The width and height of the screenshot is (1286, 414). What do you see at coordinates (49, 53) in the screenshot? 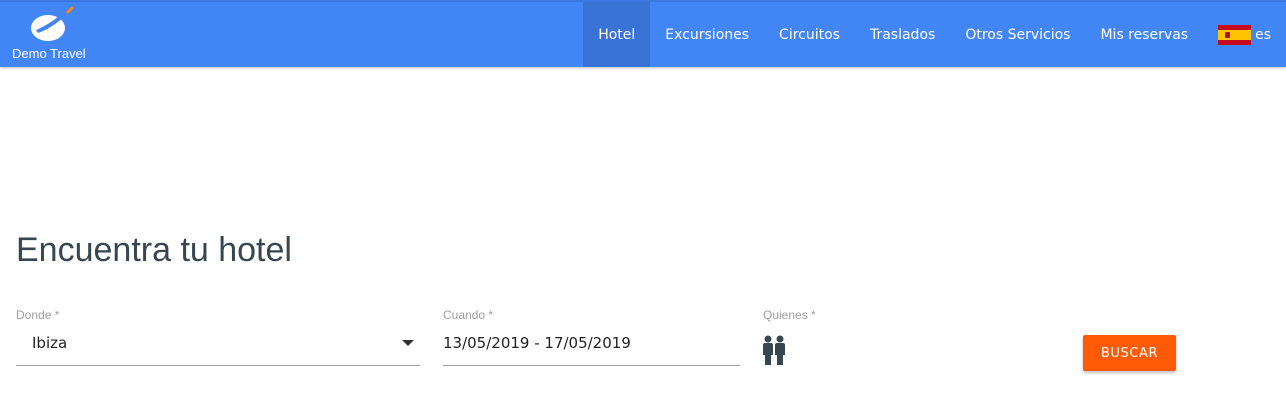
I see `brand-name: Demo Travel` at bounding box center [49, 53].